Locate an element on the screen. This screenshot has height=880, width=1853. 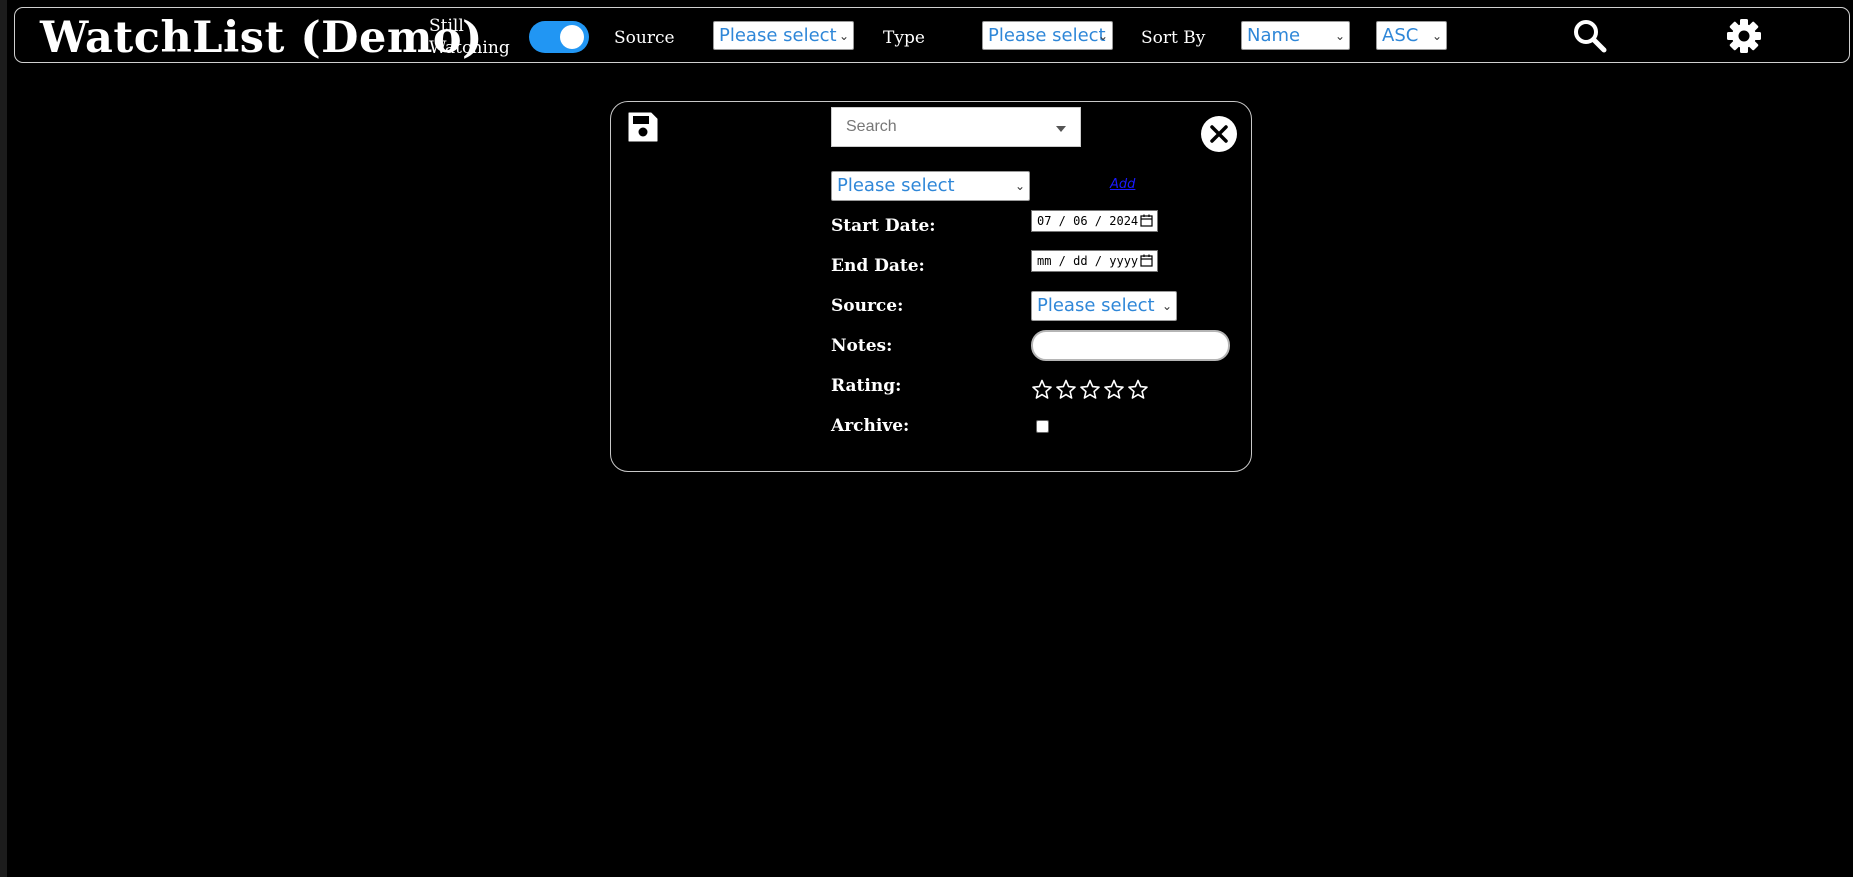
search-button is located at coordinates (1590, 36).